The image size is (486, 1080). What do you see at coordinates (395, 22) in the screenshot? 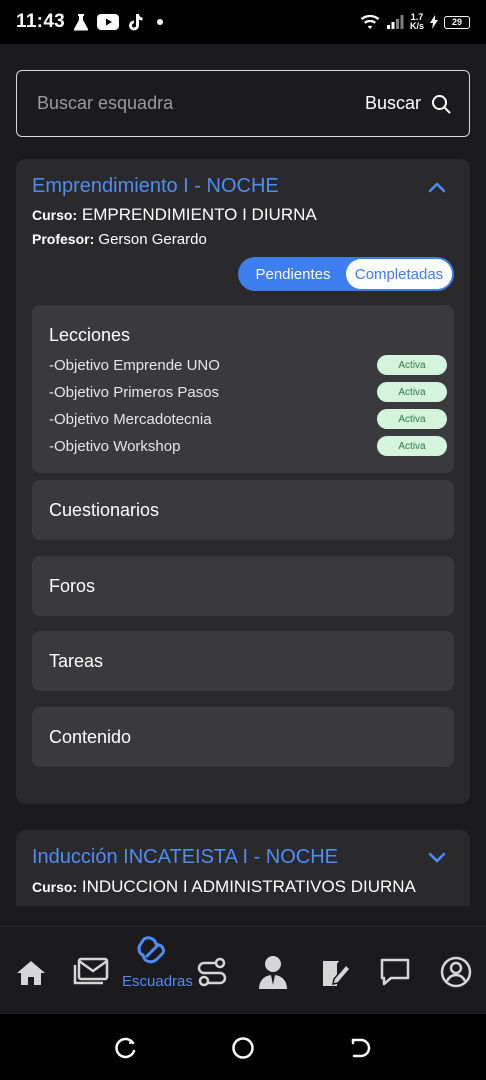
I see `signal-icon` at bounding box center [395, 22].